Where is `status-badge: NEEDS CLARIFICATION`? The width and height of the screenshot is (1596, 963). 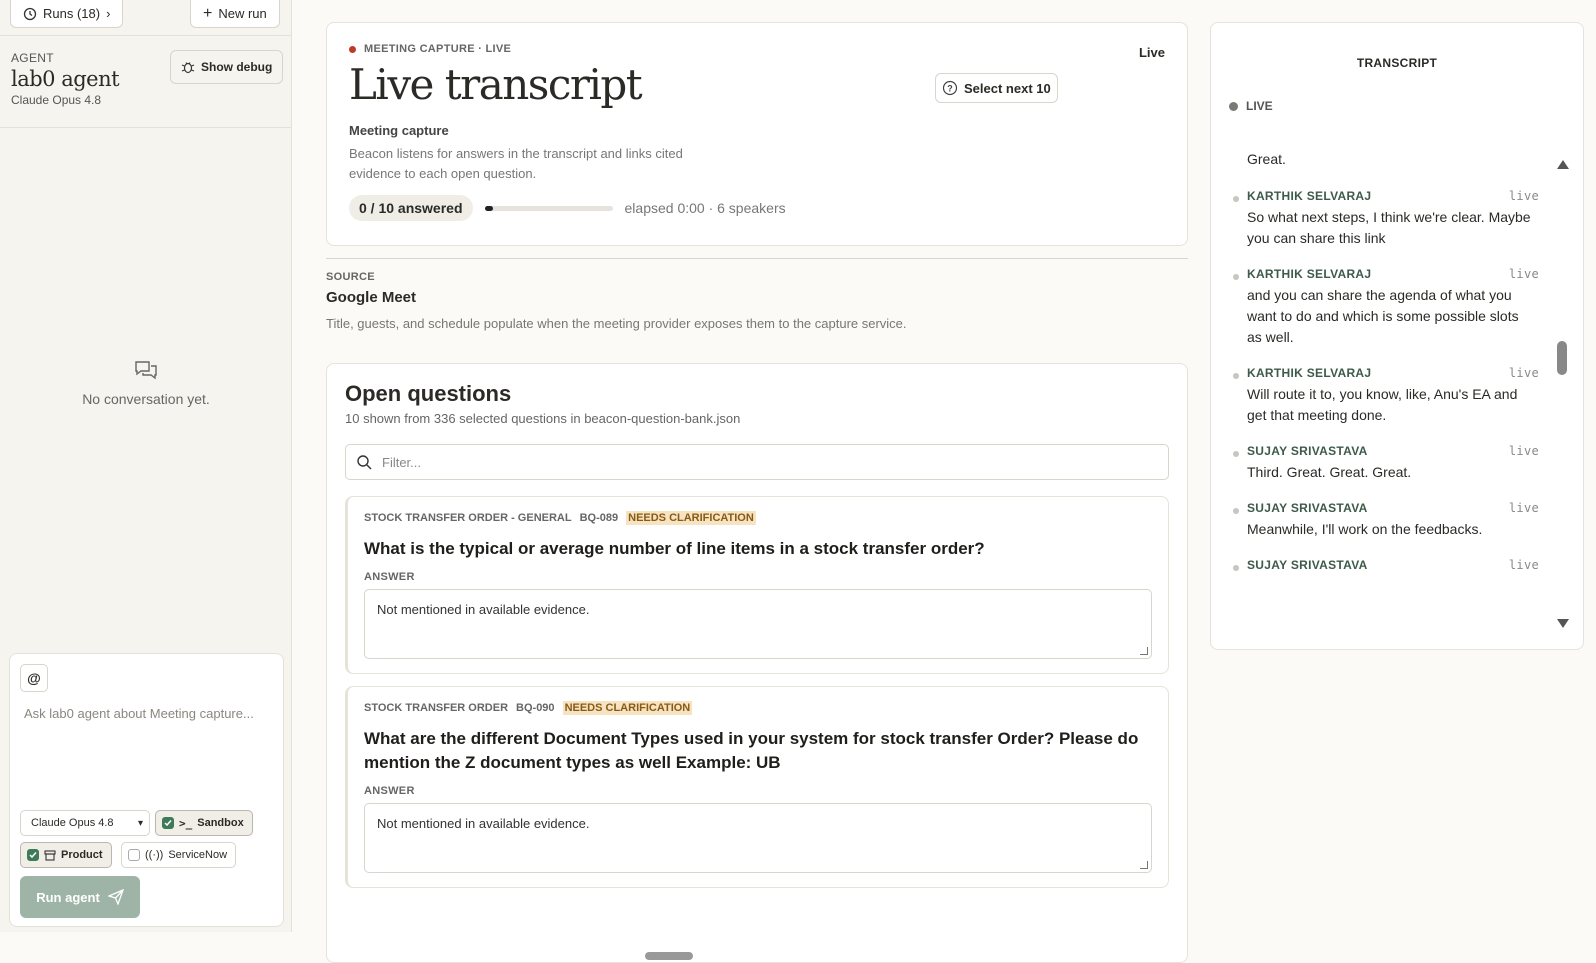 status-badge: NEEDS CLARIFICATION is located at coordinates (627, 708).